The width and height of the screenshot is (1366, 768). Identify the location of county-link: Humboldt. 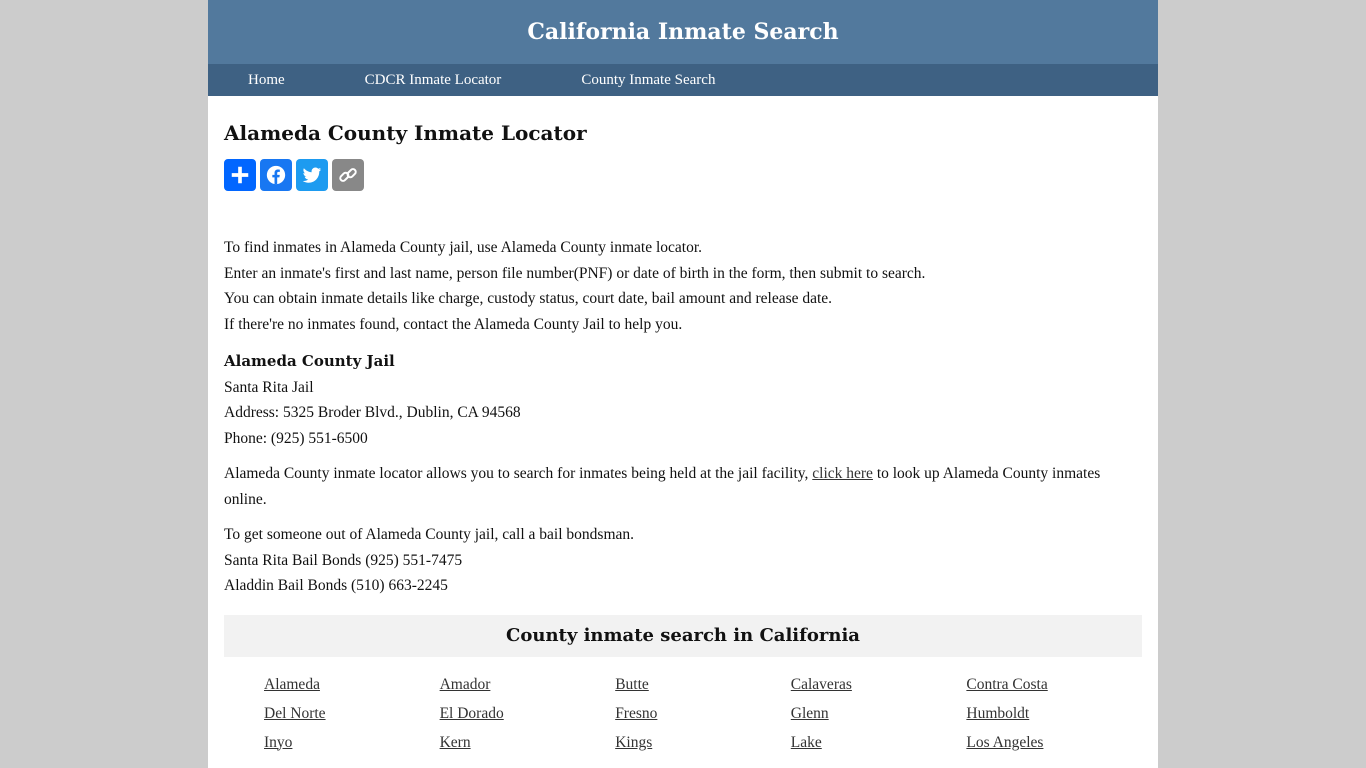
(1054, 714).